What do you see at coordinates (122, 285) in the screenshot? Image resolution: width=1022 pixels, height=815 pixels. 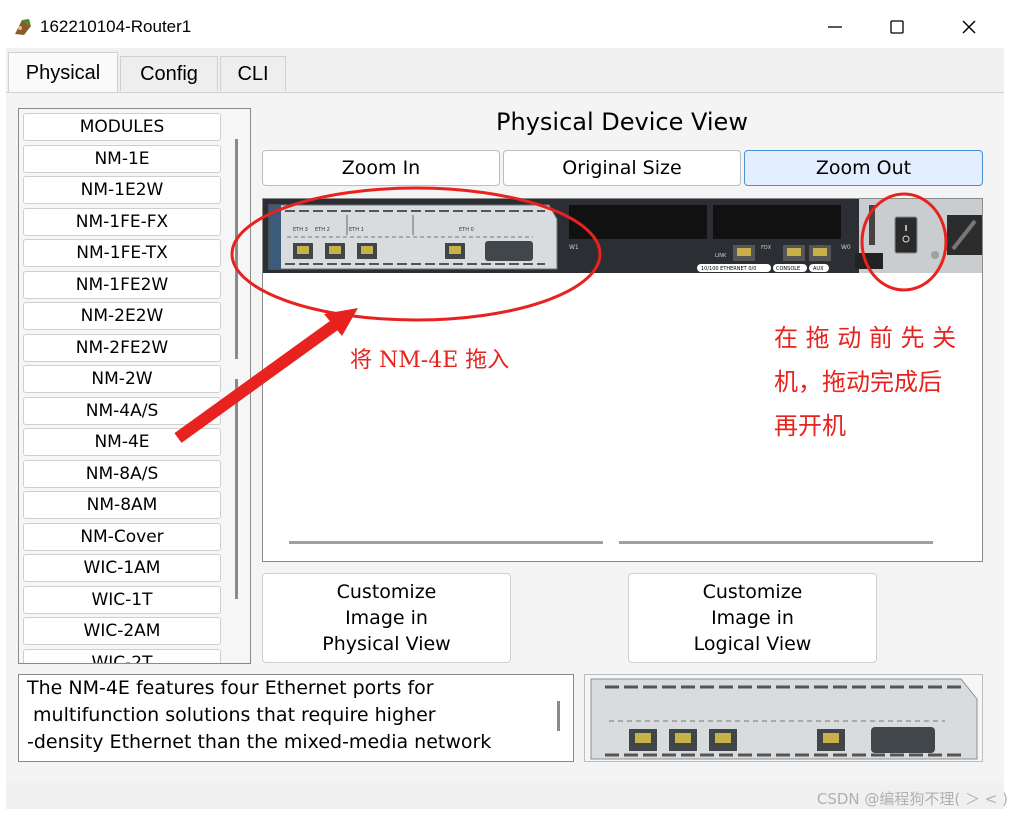 I see `module-item: NM-1FE2W` at bounding box center [122, 285].